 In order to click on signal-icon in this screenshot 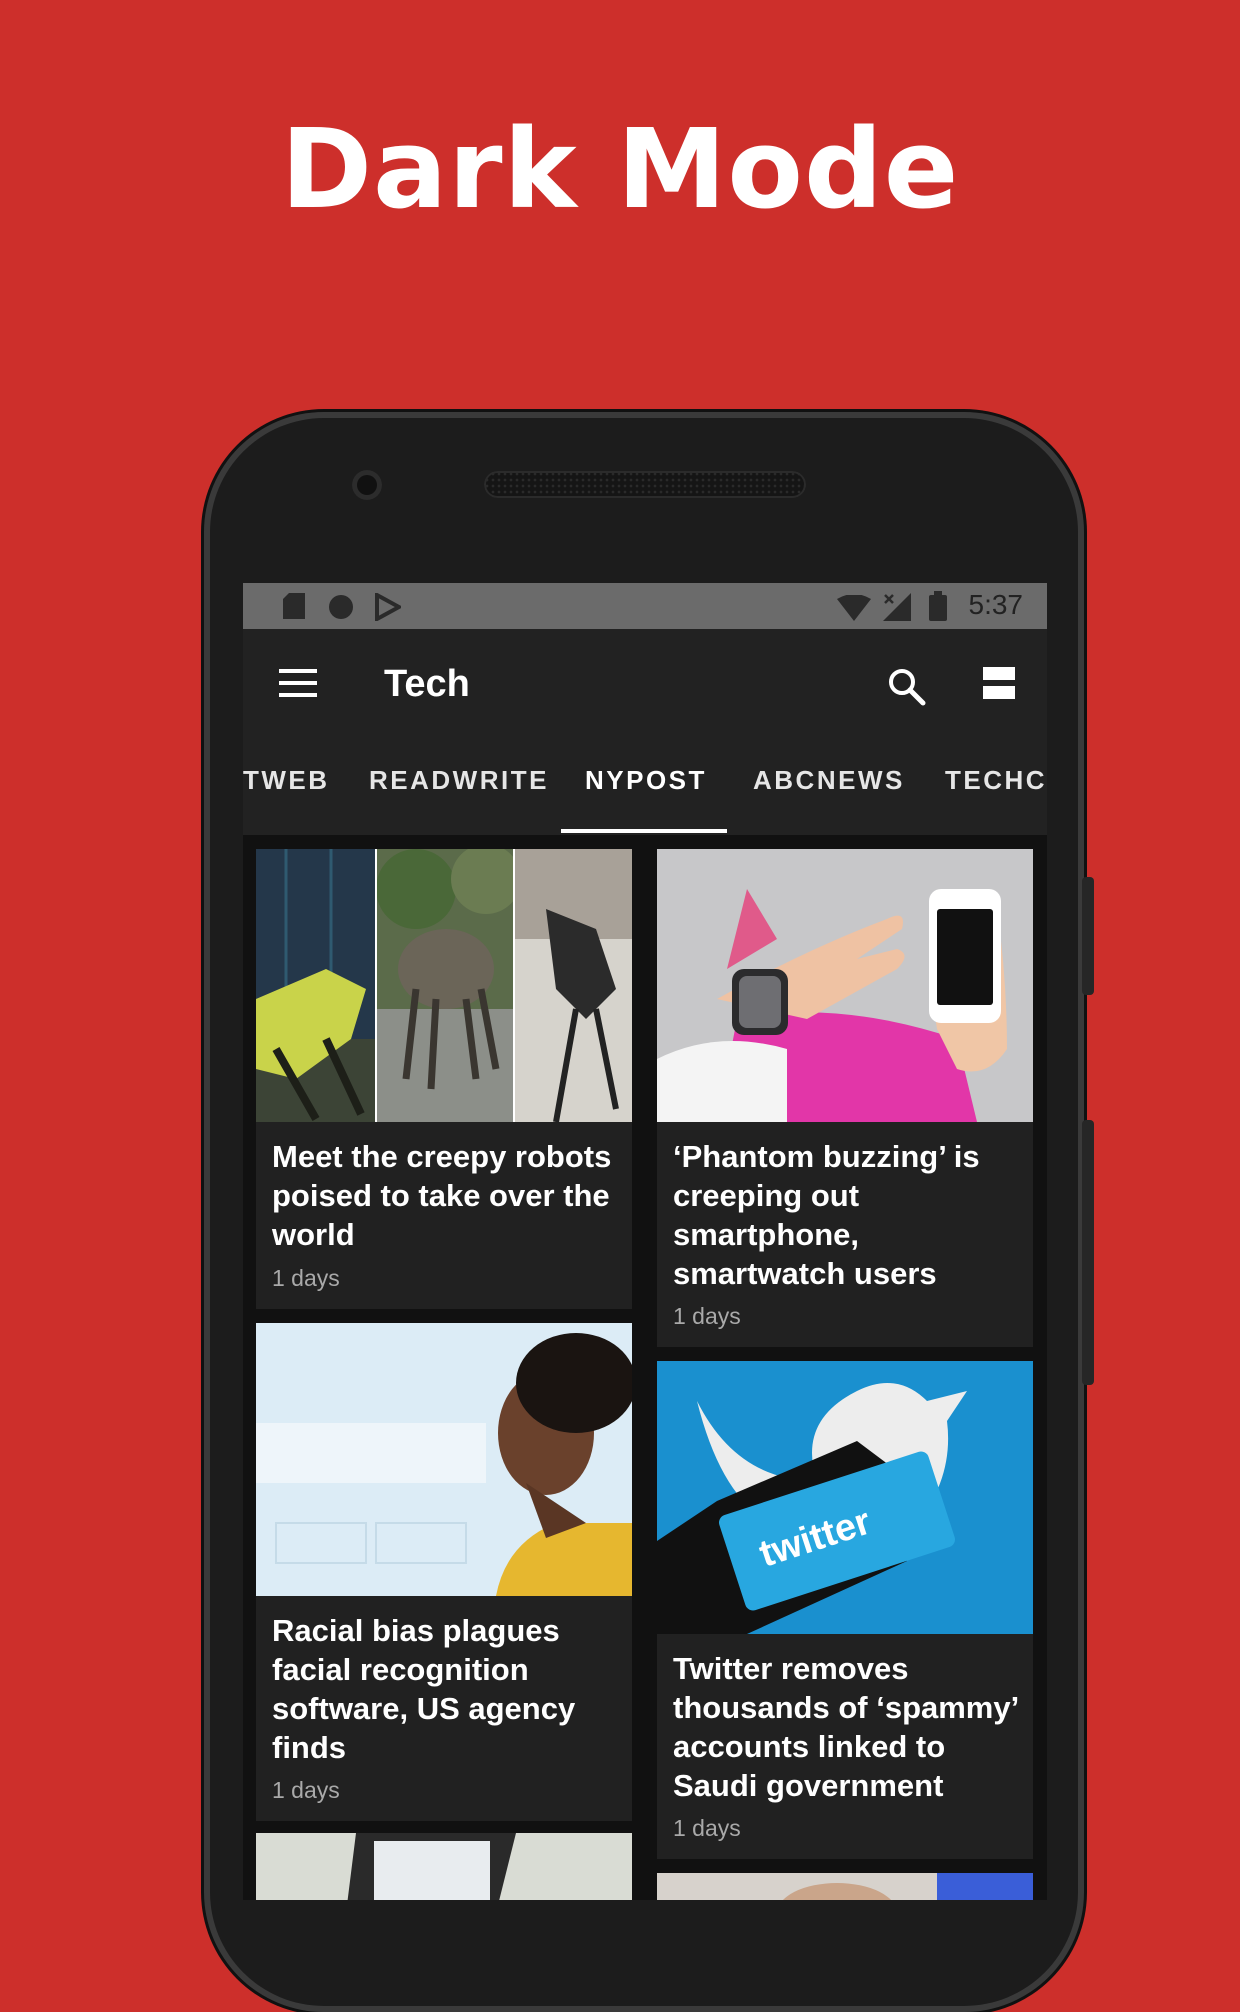, I will do `click(897, 607)`.